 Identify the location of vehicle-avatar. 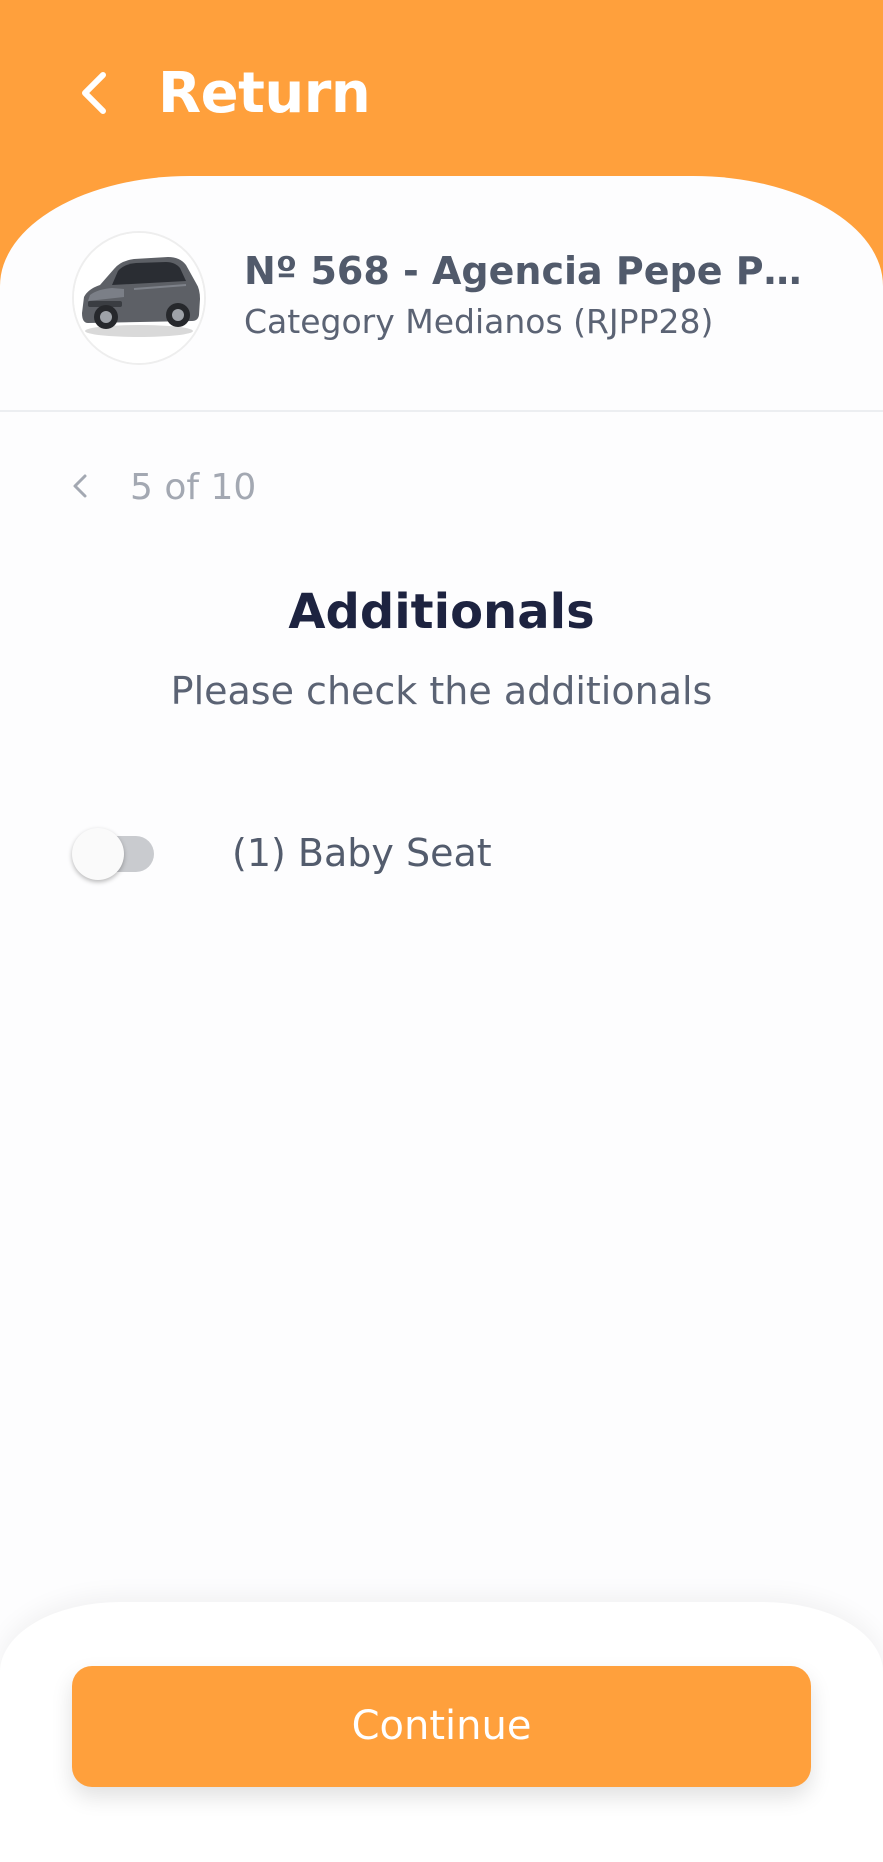
(139, 298).